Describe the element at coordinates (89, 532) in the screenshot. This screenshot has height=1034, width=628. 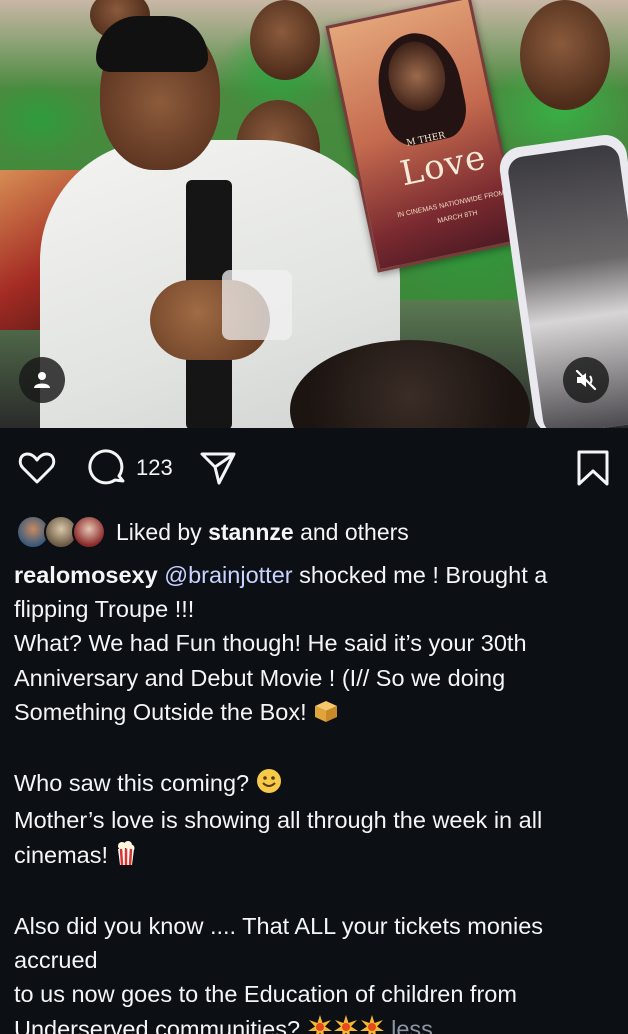
I see `avatar` at that location.